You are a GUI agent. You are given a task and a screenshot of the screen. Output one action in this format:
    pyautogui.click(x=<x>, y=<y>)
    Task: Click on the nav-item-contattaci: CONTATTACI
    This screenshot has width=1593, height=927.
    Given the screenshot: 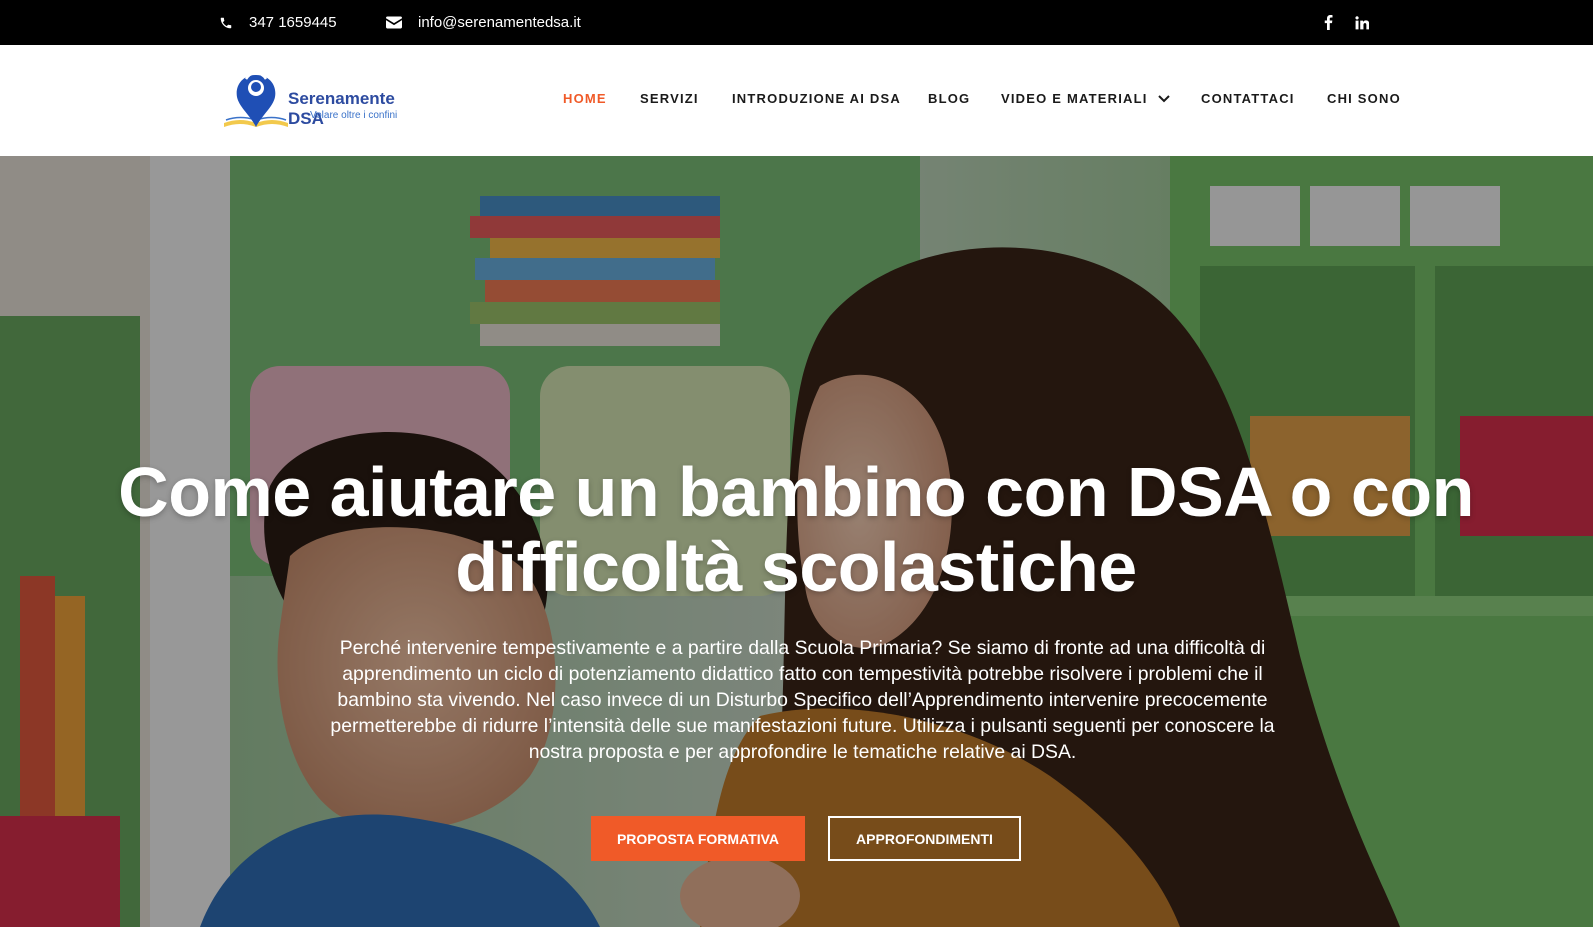 What is the action you would take?
    pyautogui.click(x=1248, y=98)
    